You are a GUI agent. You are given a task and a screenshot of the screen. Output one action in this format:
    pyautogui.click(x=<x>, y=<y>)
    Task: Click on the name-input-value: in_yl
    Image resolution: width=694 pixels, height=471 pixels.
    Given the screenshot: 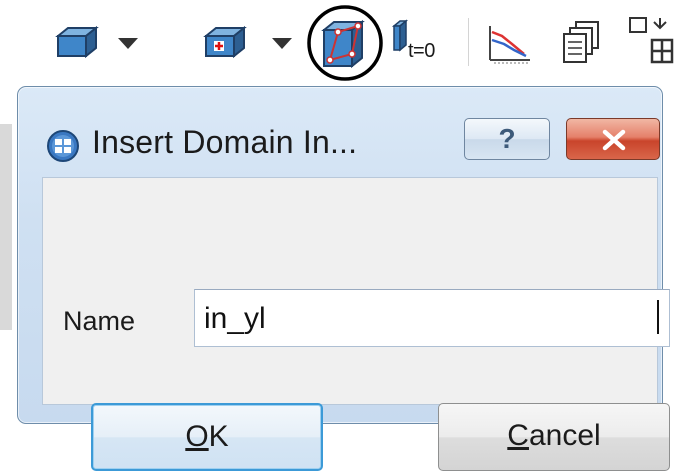 What is the action you would take?
    pyautogui.click(x=235, y=318)
    